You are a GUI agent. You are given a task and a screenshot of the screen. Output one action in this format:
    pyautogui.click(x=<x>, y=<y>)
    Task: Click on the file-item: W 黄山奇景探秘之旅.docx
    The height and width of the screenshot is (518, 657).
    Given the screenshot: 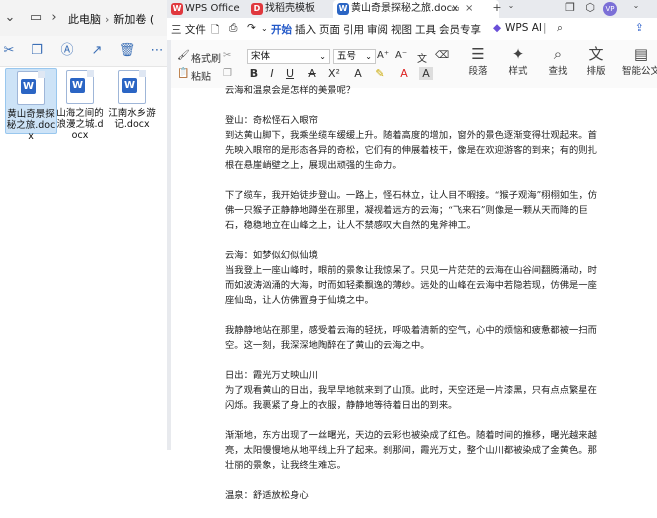 What is the action you would take?
    pyautogui.click(x=31, y=105)
    